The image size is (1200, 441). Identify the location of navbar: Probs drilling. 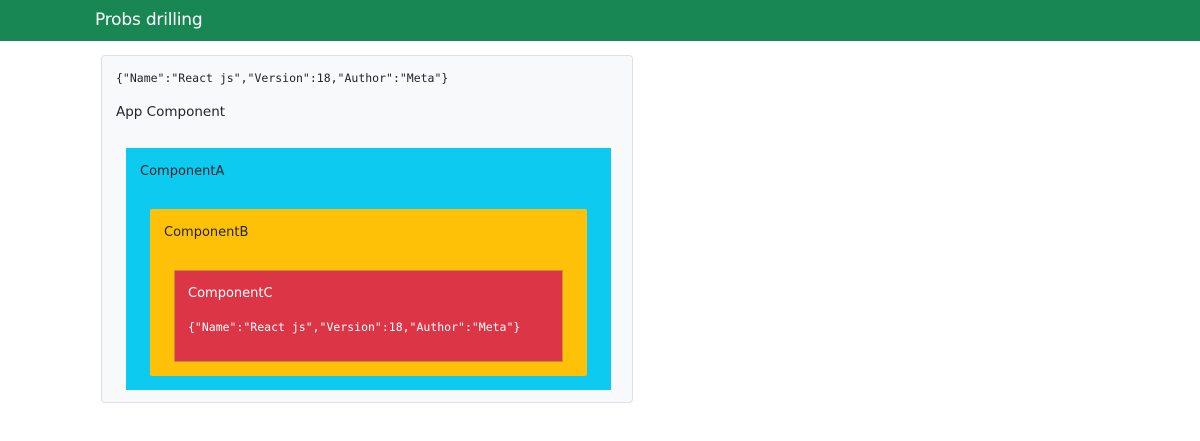
(600, 20).